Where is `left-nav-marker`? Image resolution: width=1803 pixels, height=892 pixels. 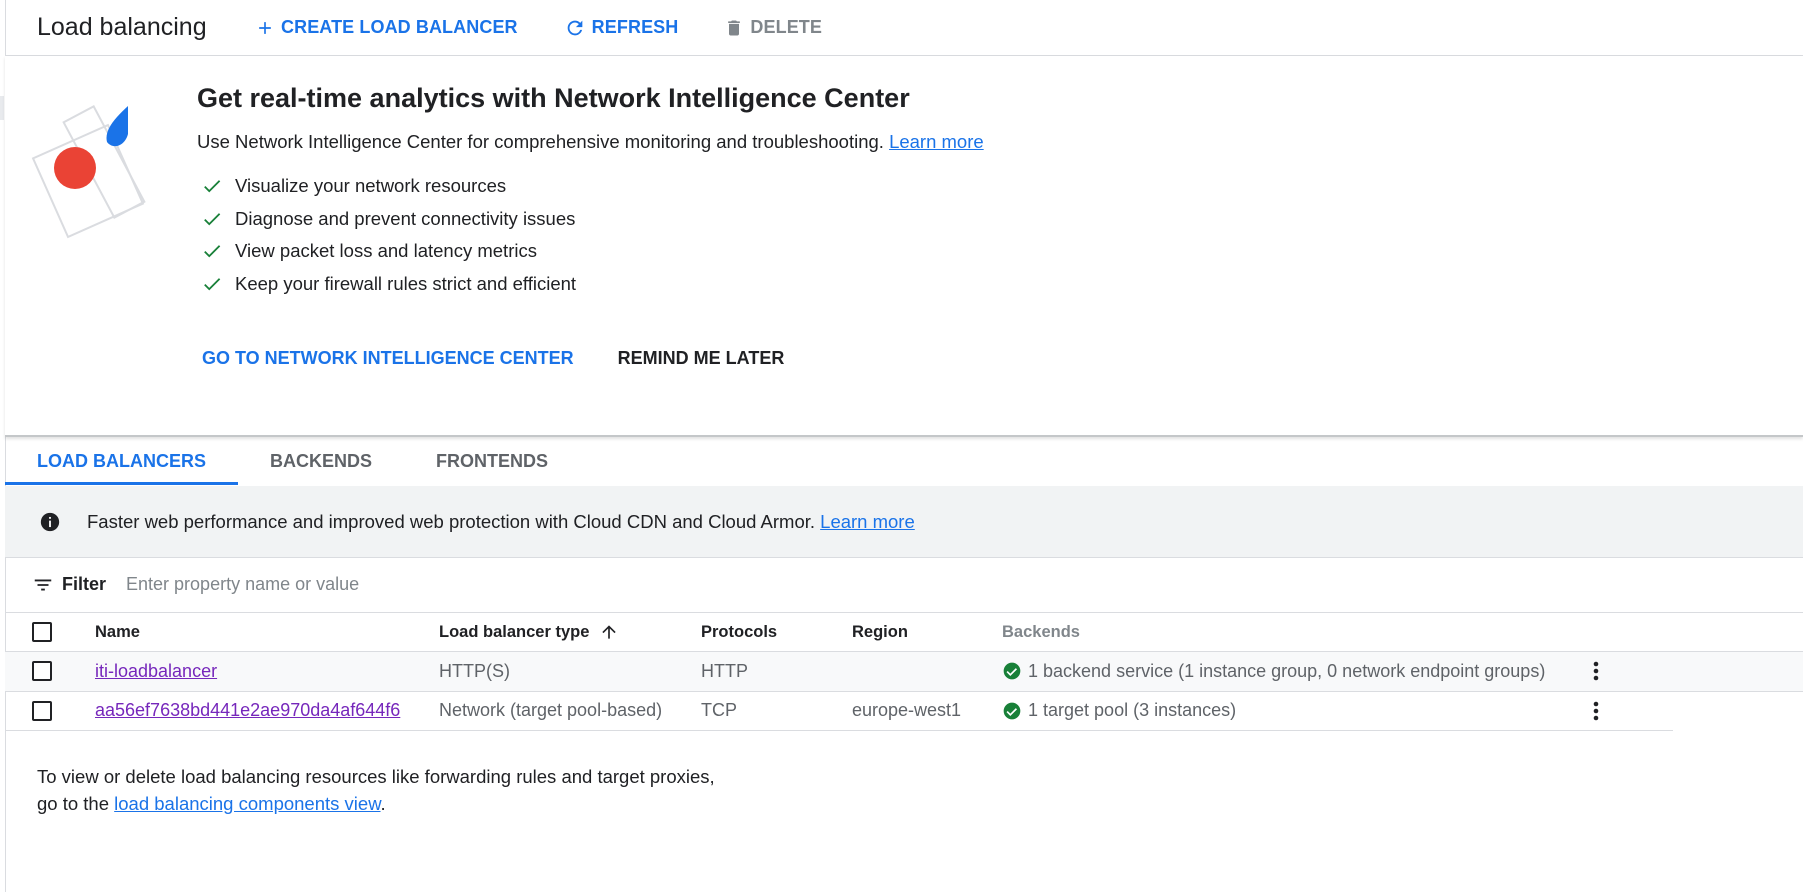 left-nav-marker is located at coordinates (2, 108).